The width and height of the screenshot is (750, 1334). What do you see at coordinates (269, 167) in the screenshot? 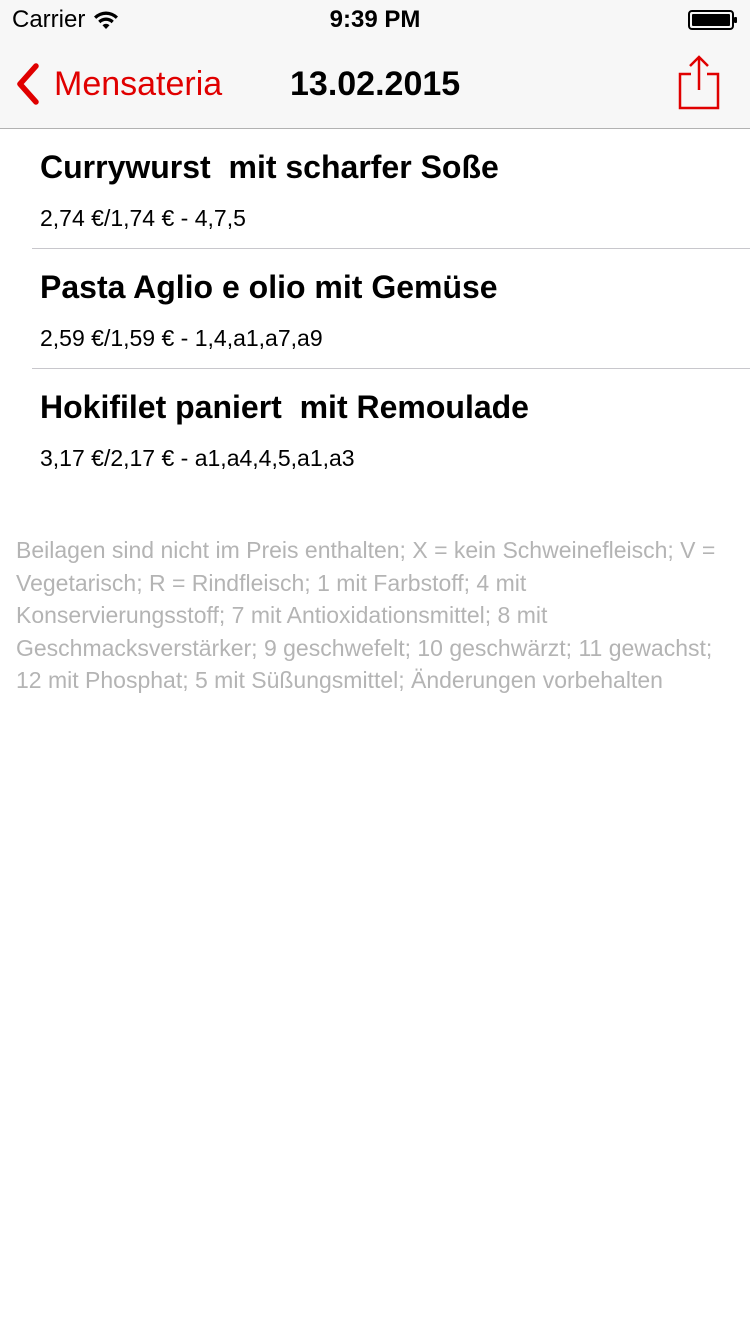
I see `dish-name: Currywurst mit scharfer Soße` at bounding box center [269, 167].